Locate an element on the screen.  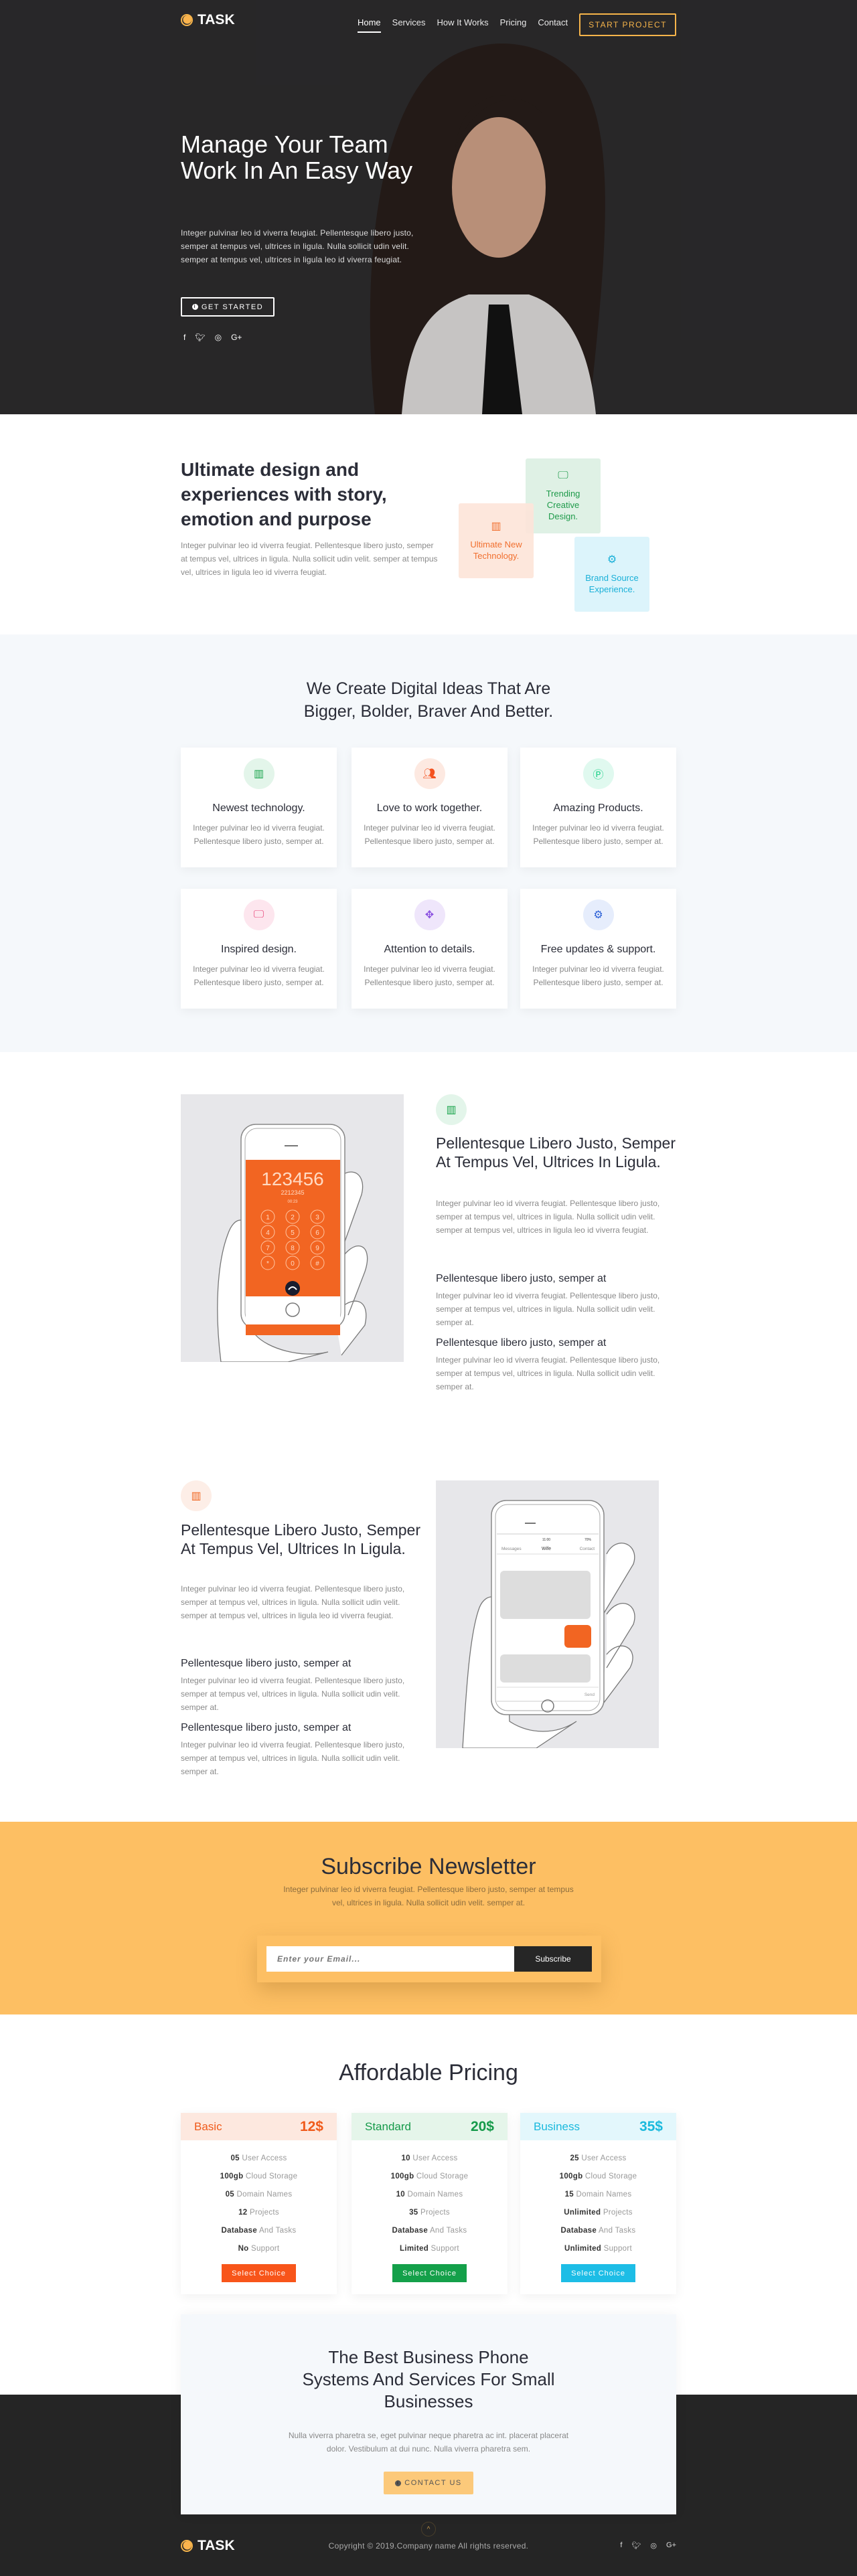
hero-title: Manage Your Team Work In An Easy Way is located at coordinates (297, 157).